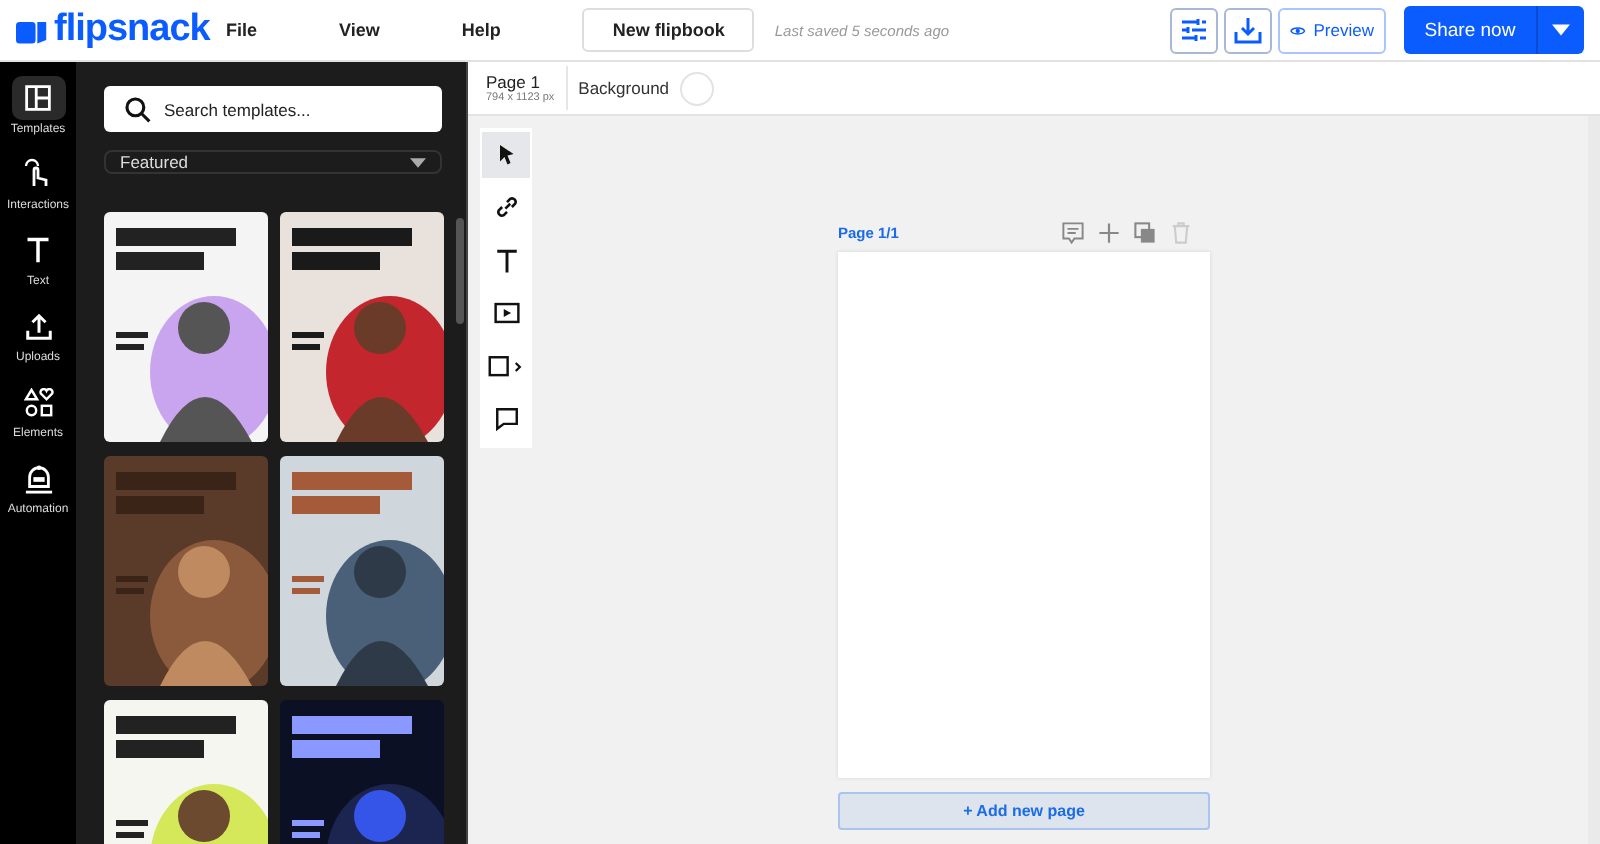 The height and width of the screenshot is (844, 1600). I want to click on background-color-swatch, so click(696, 88).